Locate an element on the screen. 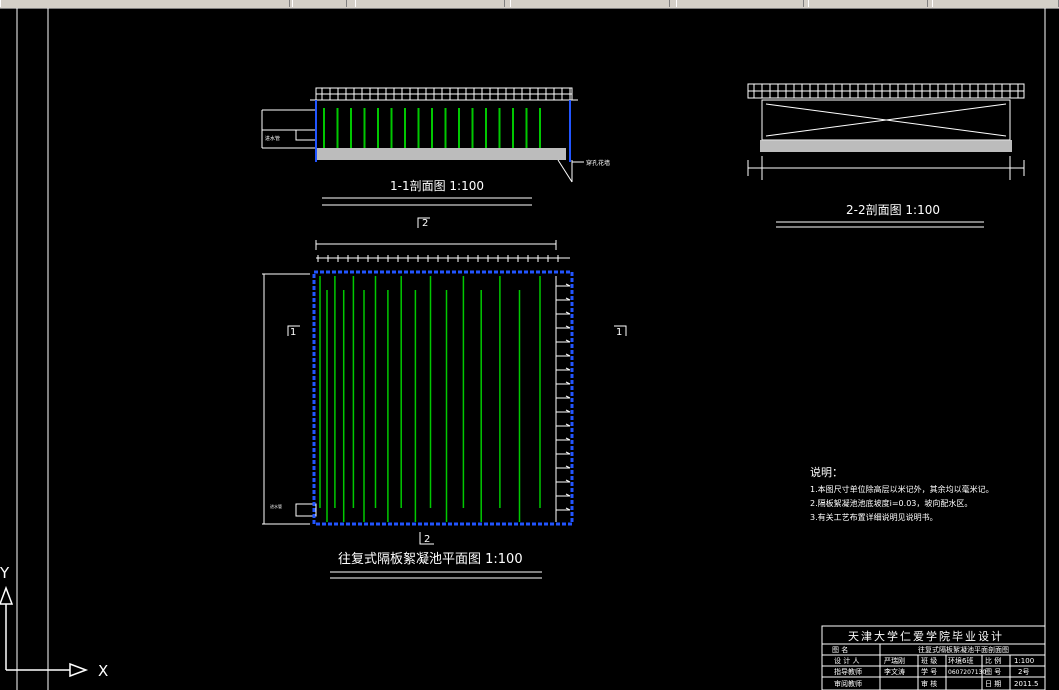  section-1-1-drawing: 穿孔花墙 进水管 is located at coordinates (435, 135).